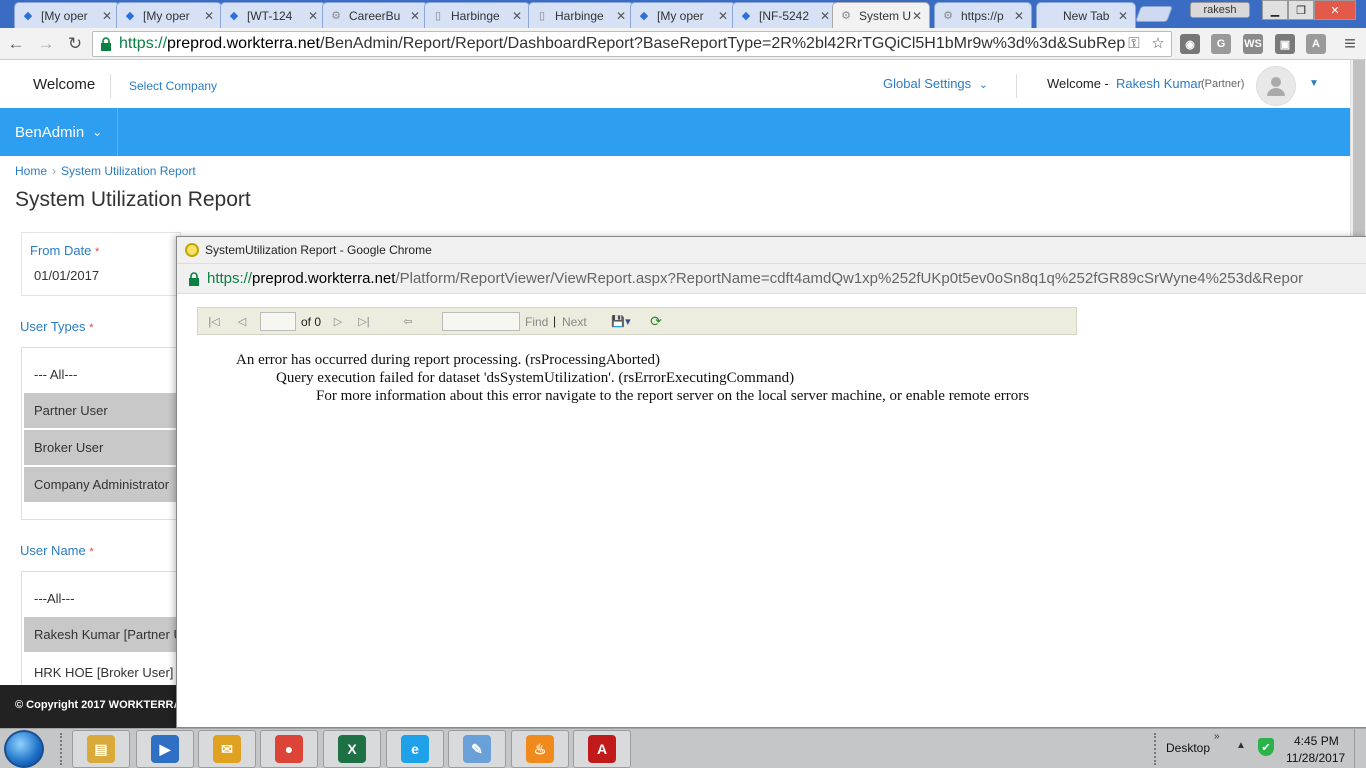 This screenshot has height=768, width=1366. Describe the element at coordinates (1134, 43) in the screenshot. I see `key-icon: ⚿` at that location.